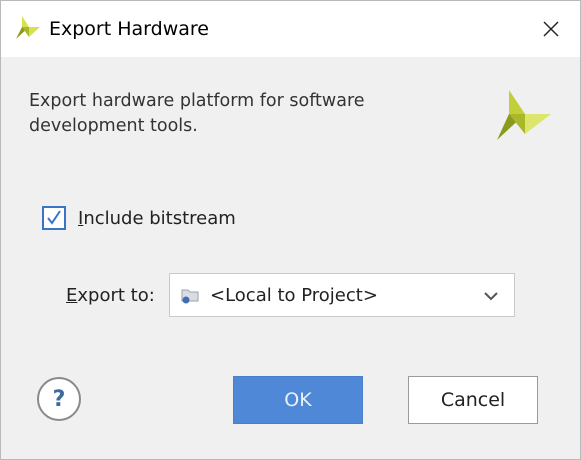 This screenshot has height=460, width=581. What do you see at coordinates (524, 115) in the screenshot?
I see `xilinx-banner-logo-icon` at bounding box center [524, 115].